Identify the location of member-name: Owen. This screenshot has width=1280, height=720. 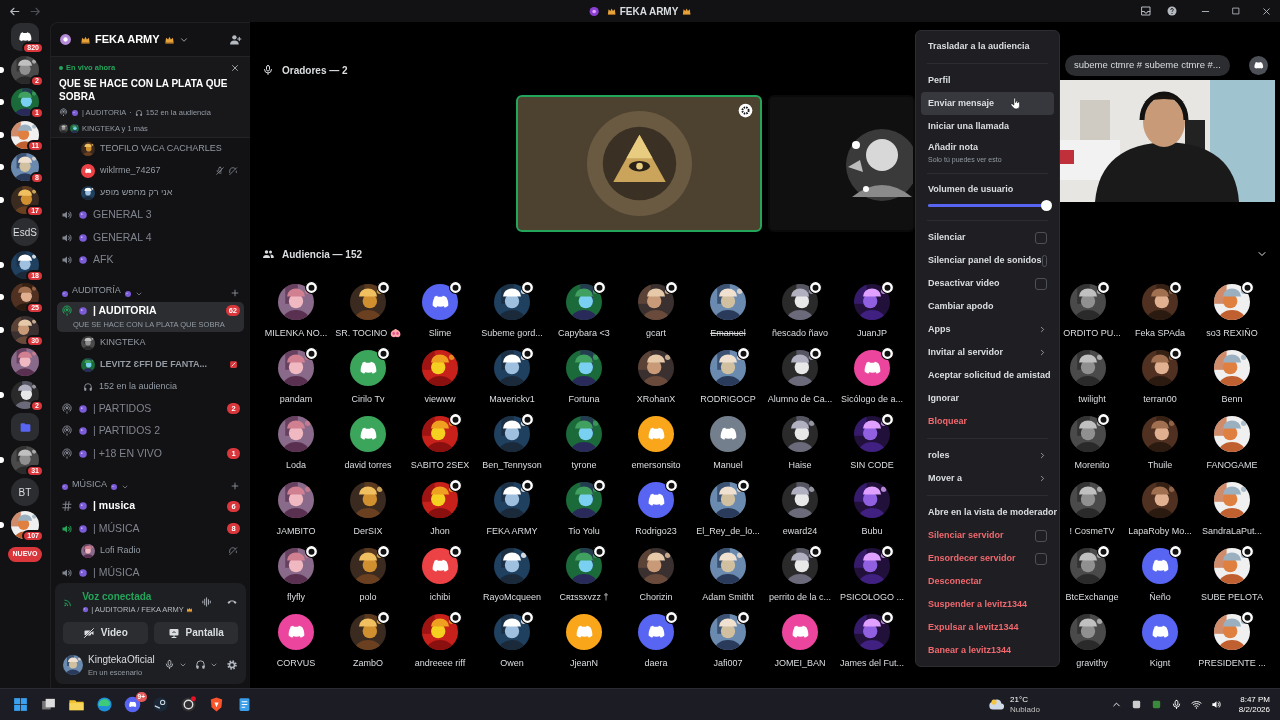
(512, 664).